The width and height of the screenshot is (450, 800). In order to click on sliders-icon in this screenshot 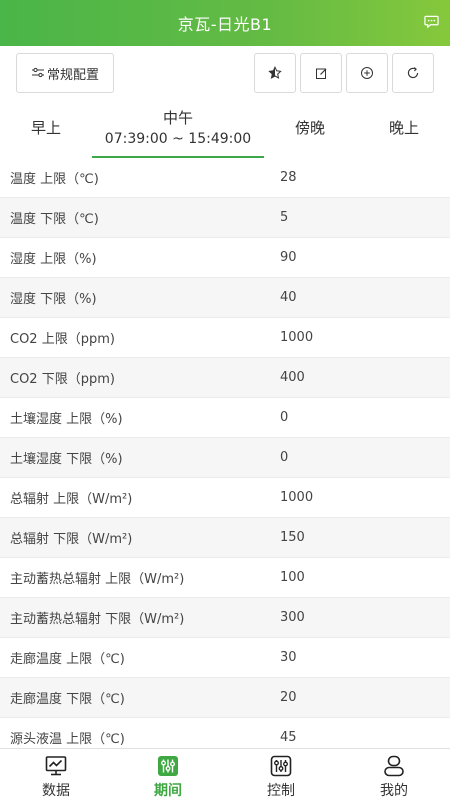, I will do `click(37, 72)`.